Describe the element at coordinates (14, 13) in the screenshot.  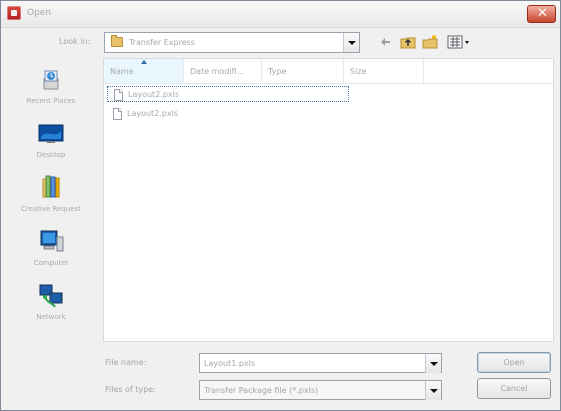
I see `app-logo-icon` at that location.